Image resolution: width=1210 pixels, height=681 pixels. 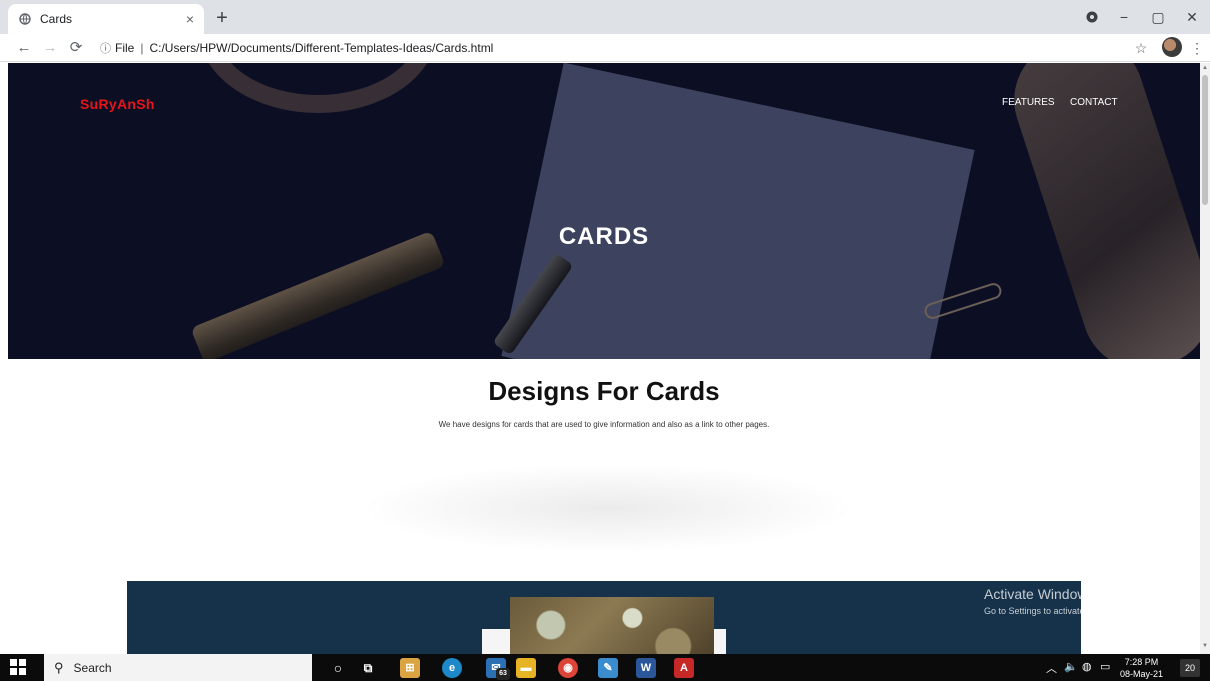 I want to click on volume-icon: 🔈, so click(x=1071, y=666).